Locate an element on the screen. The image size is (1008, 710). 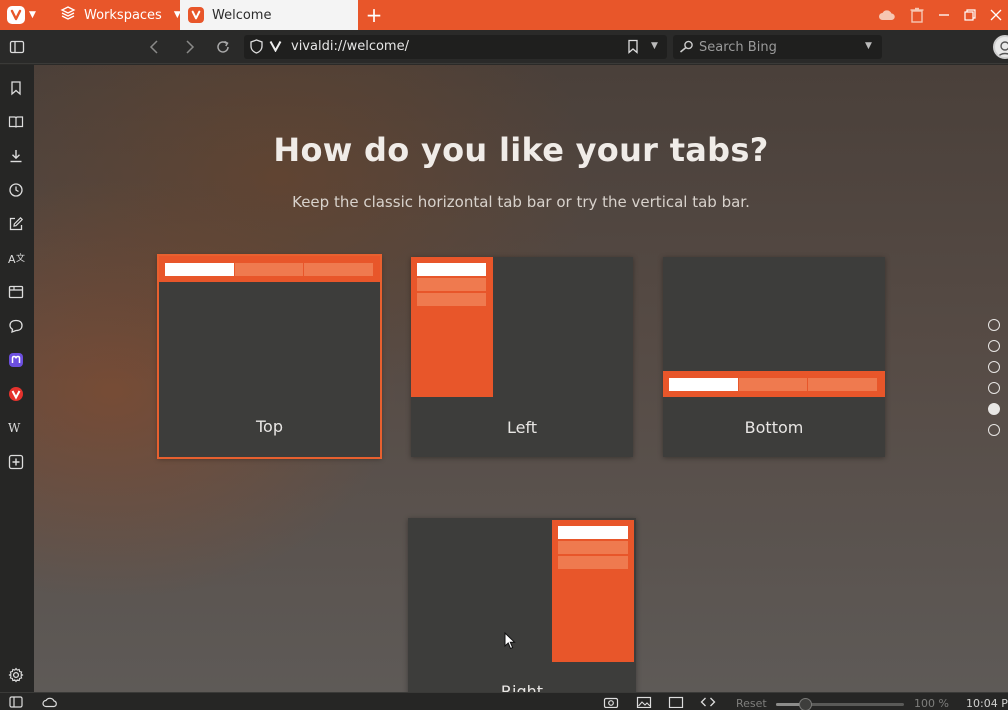
workspaces-label: Workspaces is located at coordinates (123, 15).